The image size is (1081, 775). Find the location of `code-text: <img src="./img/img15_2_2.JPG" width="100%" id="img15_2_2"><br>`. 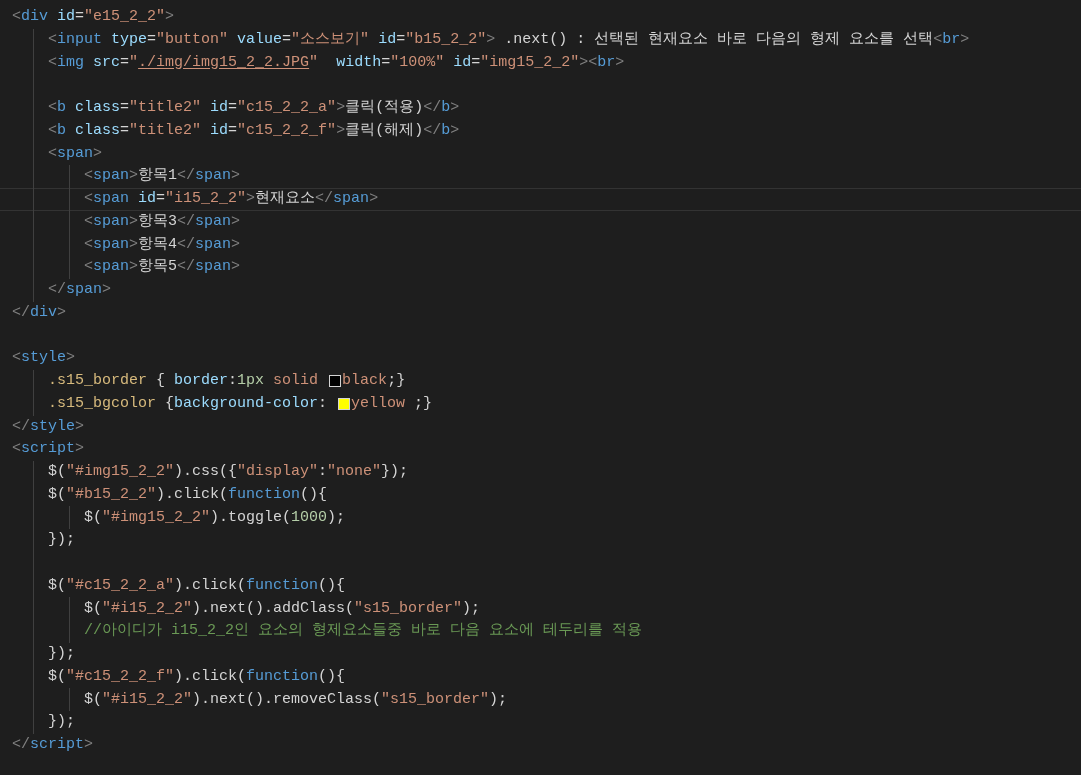

code-text: <img src="./img/img15_2_2.JPG" width="100%" id="img15_2_2"><br> is located at coordinates (336, 62).